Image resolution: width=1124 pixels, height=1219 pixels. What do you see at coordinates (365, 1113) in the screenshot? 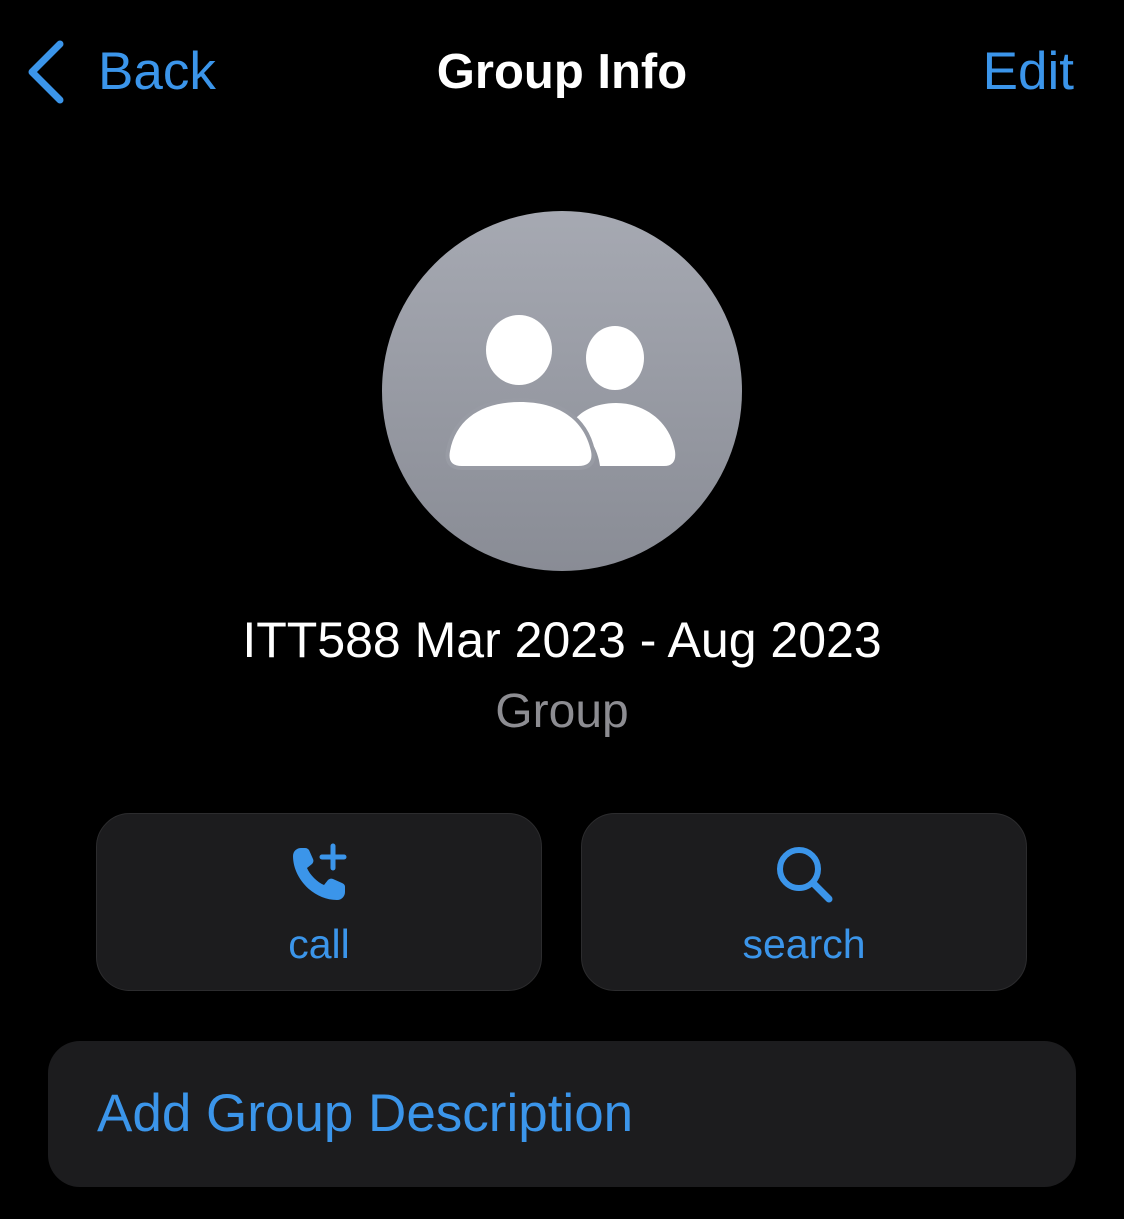
I see `add-group-description-label: Add Group Description` at bounding box center [365, 1113].